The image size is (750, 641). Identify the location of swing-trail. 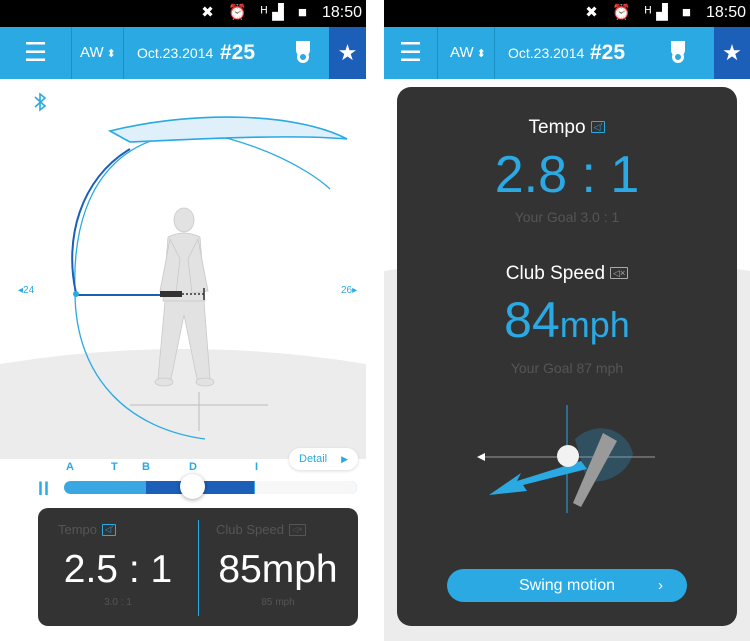
(227, 129).